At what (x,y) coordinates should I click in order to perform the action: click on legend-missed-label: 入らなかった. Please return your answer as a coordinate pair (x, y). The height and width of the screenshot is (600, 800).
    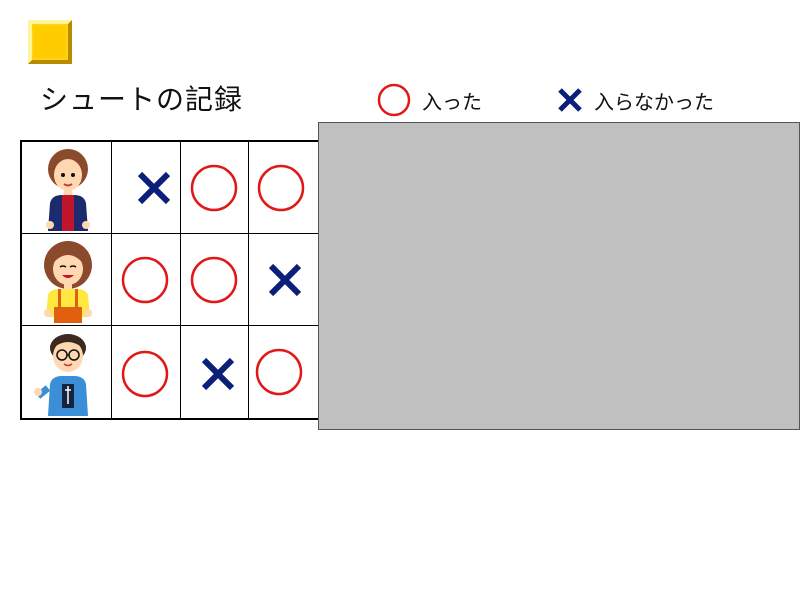
    Looking at the image, I should click on (654, 101).